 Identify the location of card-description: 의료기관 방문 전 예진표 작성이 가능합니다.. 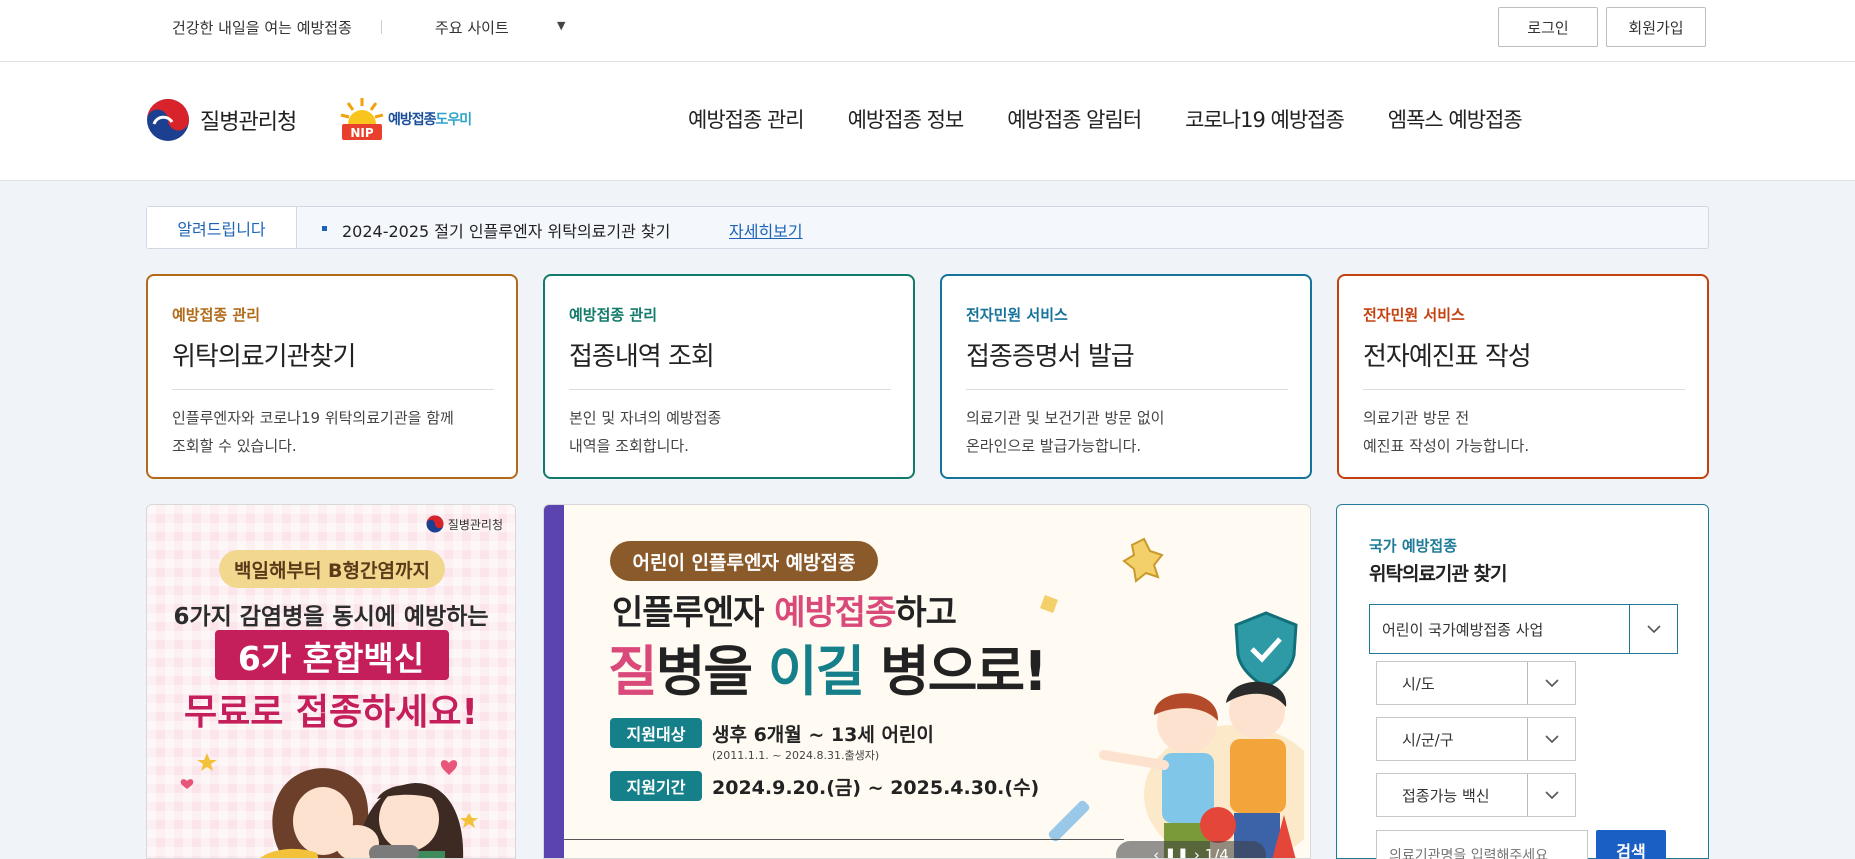
(1446, 432).